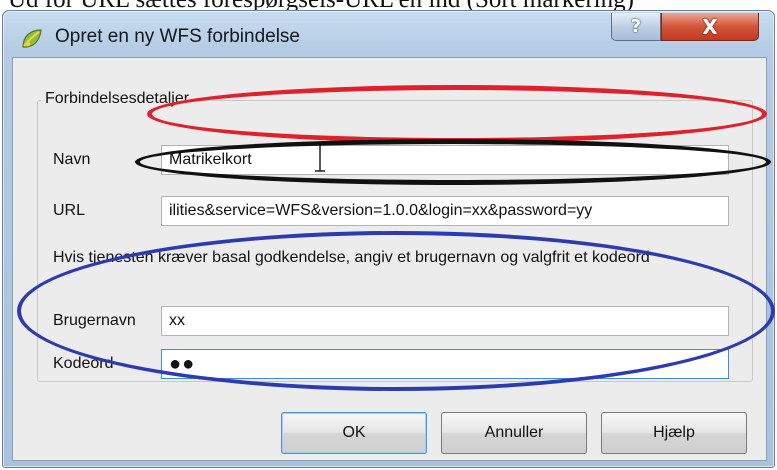 This screenshot has height=470, width=777. Describe the element at coordinates (674, 433) in the screenshot. I see `help-button: Hjælp` at that location.